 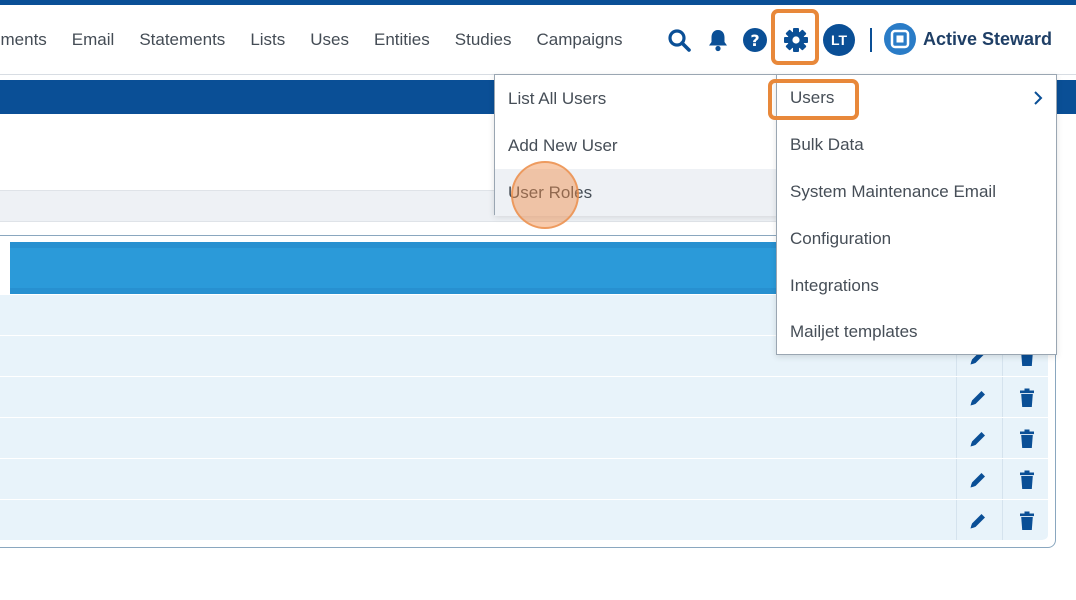 I want to click on nav-link-uses: Uses, so click(x=330, y=40).